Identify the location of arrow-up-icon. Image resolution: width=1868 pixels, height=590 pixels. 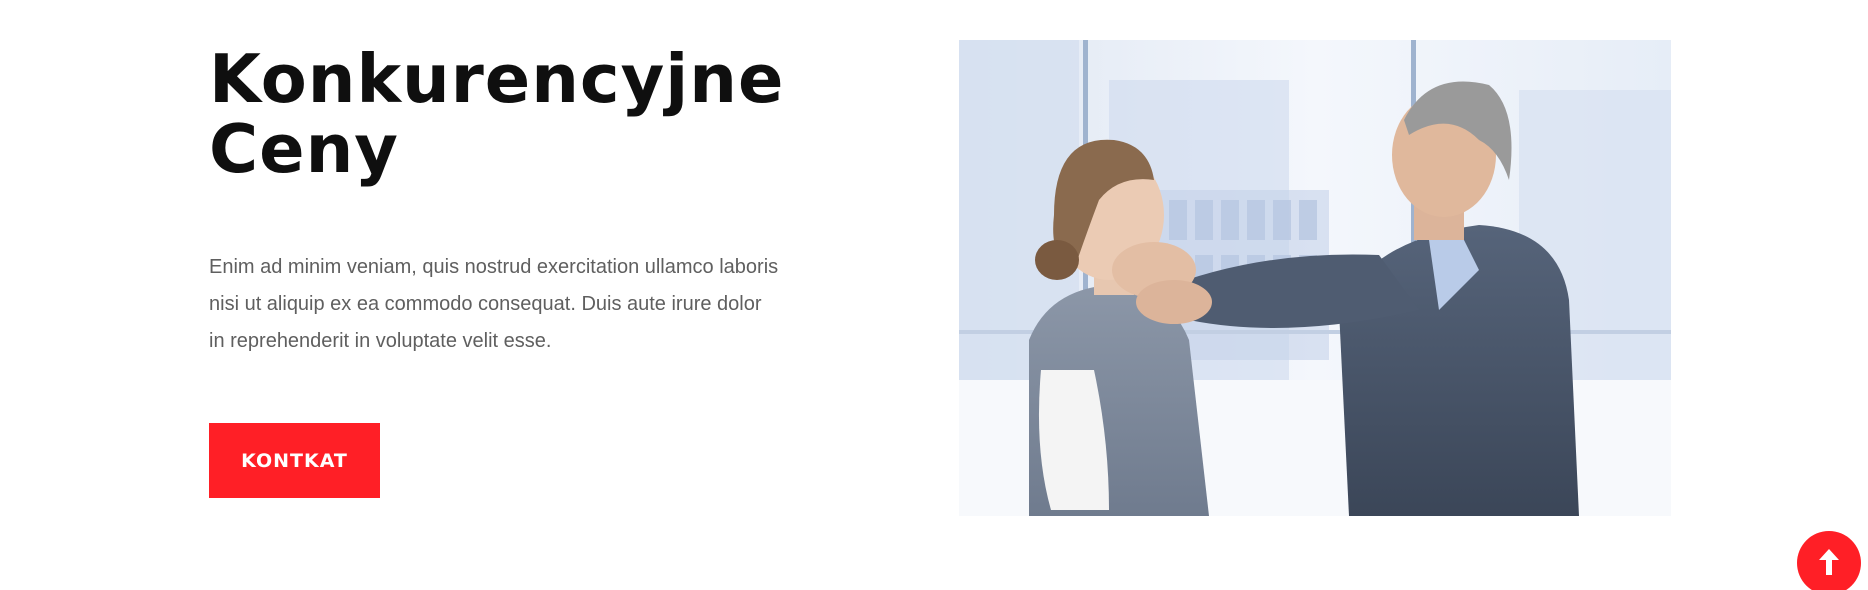
(1829, 562).